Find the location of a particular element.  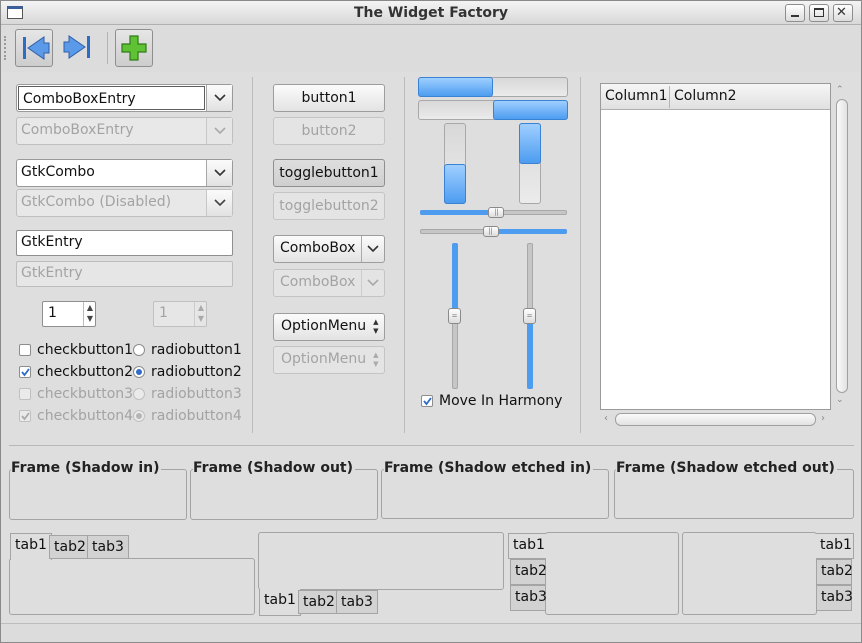

checkbox-checked-disabled-icon is located at coordinates (25, 416).